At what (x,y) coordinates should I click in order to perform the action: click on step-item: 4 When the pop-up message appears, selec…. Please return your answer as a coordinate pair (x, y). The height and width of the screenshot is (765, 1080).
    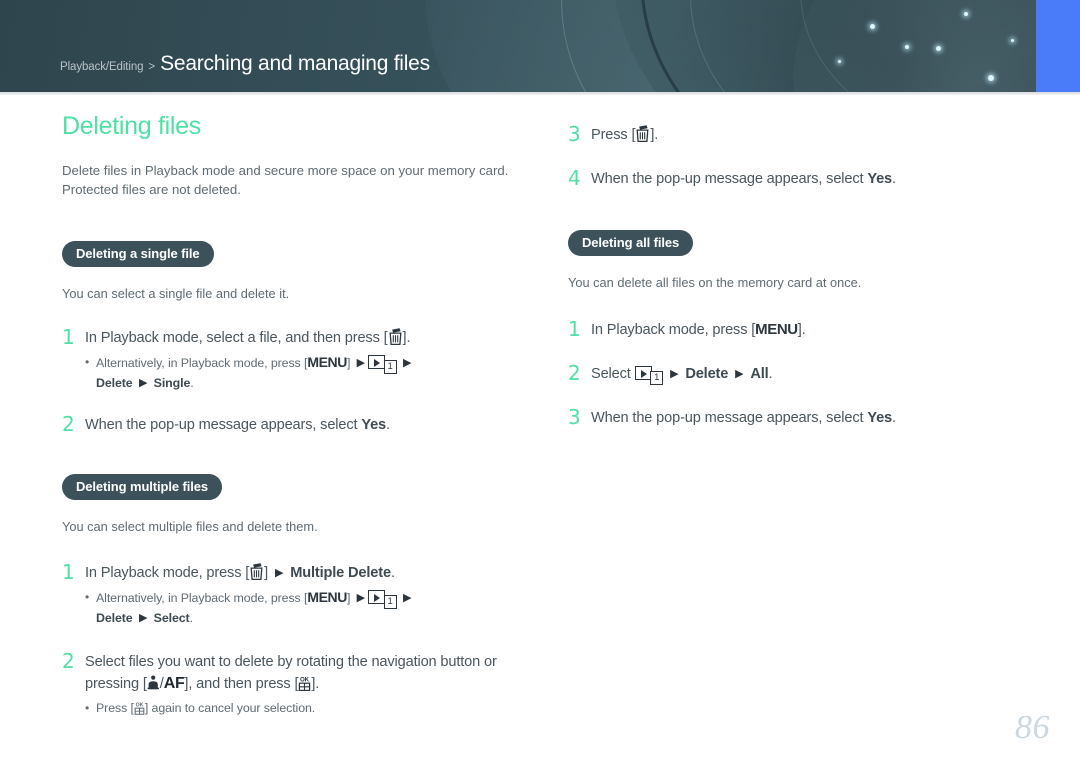
    Looking at the image, I should click on (803, 179).